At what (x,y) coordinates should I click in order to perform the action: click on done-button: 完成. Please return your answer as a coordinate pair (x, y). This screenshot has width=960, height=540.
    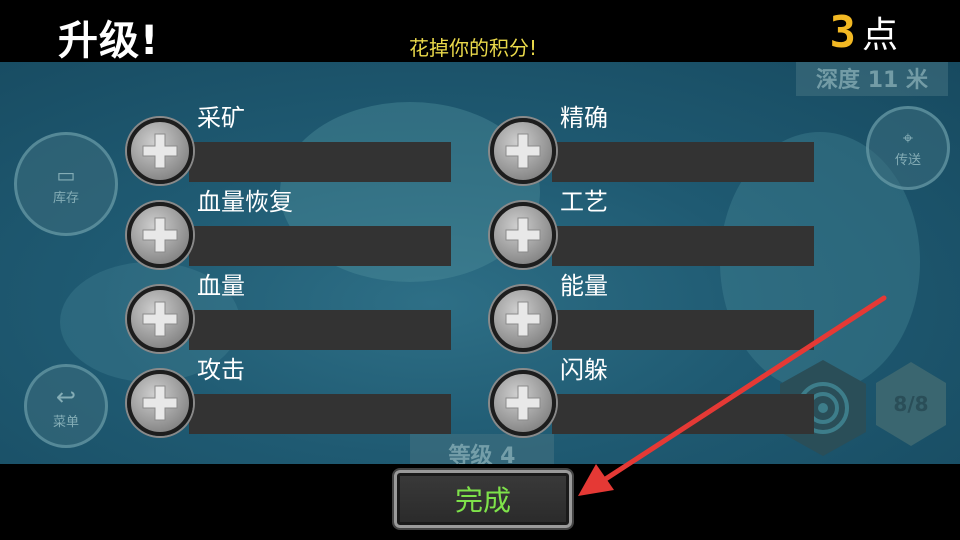
    Looking at the image, I should click on (483, 499).